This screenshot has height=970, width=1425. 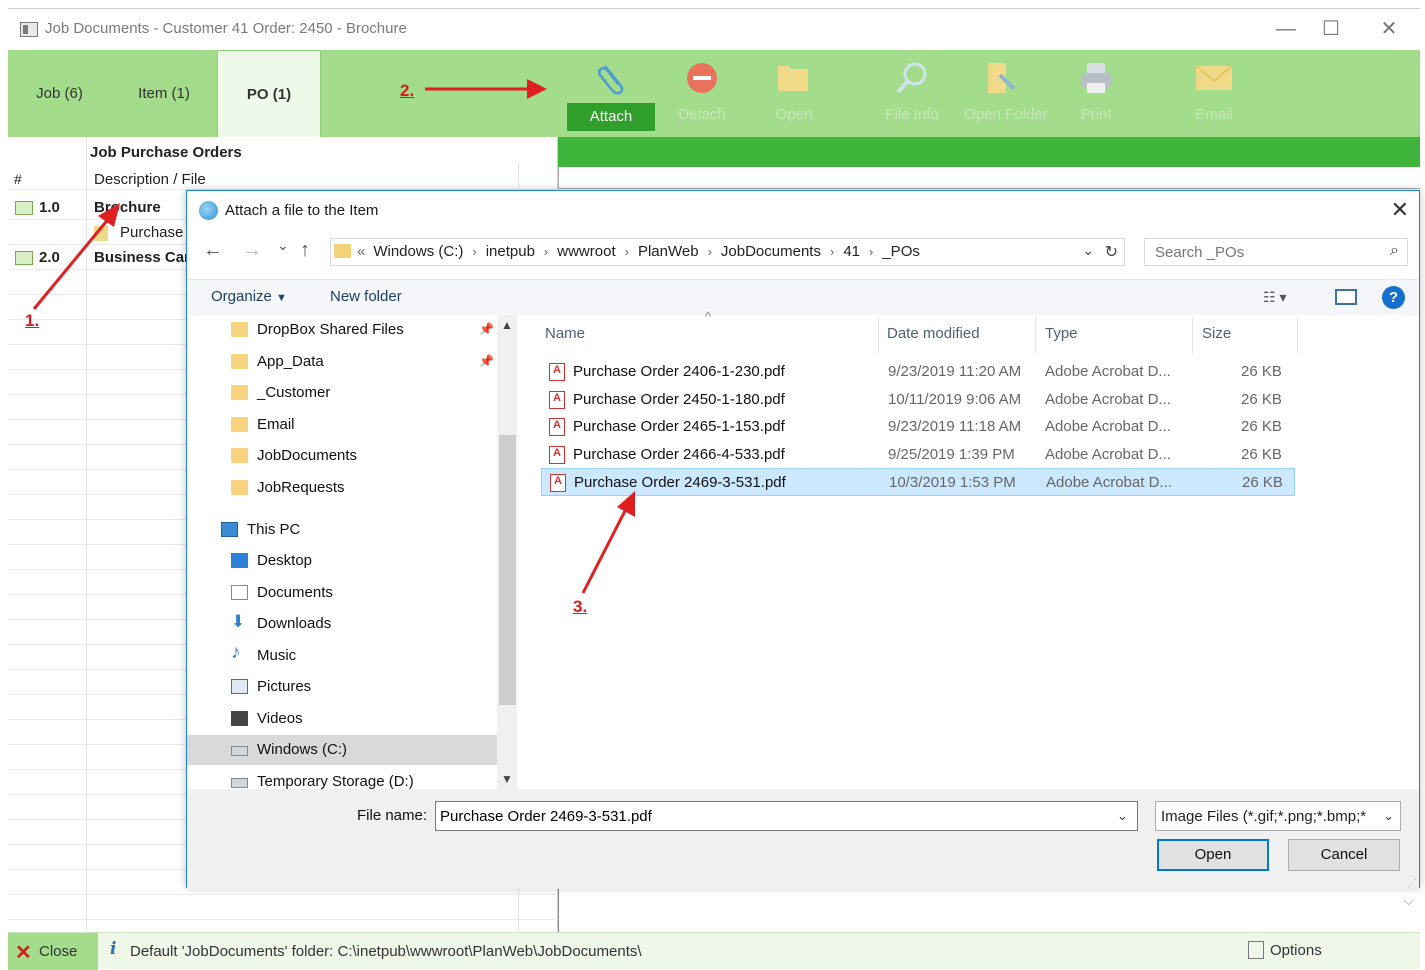 What do you see at coordinates (901, 251) in the screenshot?
I see `breadcrumb-pos: _POs` at bounding box center [901, 251].